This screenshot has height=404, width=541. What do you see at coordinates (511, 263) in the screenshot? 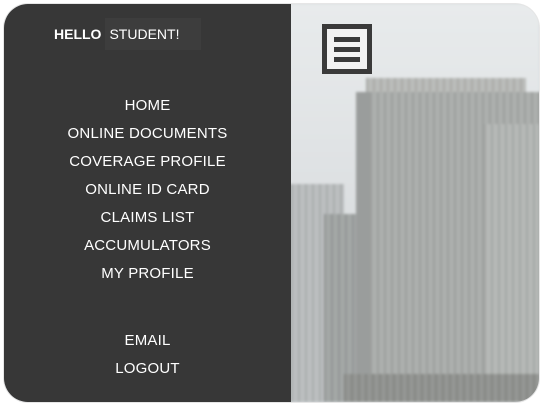
I see `building-right` at bounding box center [511, 263].